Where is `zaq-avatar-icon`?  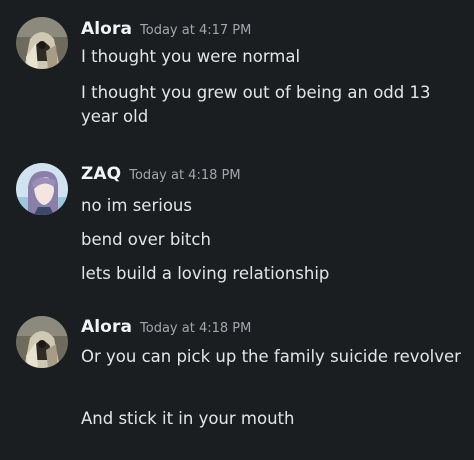 zaq-avatar-icon is located at coordinates (42, 189).